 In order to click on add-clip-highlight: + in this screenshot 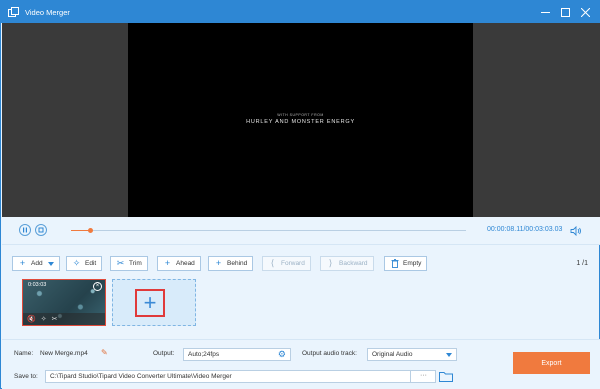, I will do `click(150, 303)`.